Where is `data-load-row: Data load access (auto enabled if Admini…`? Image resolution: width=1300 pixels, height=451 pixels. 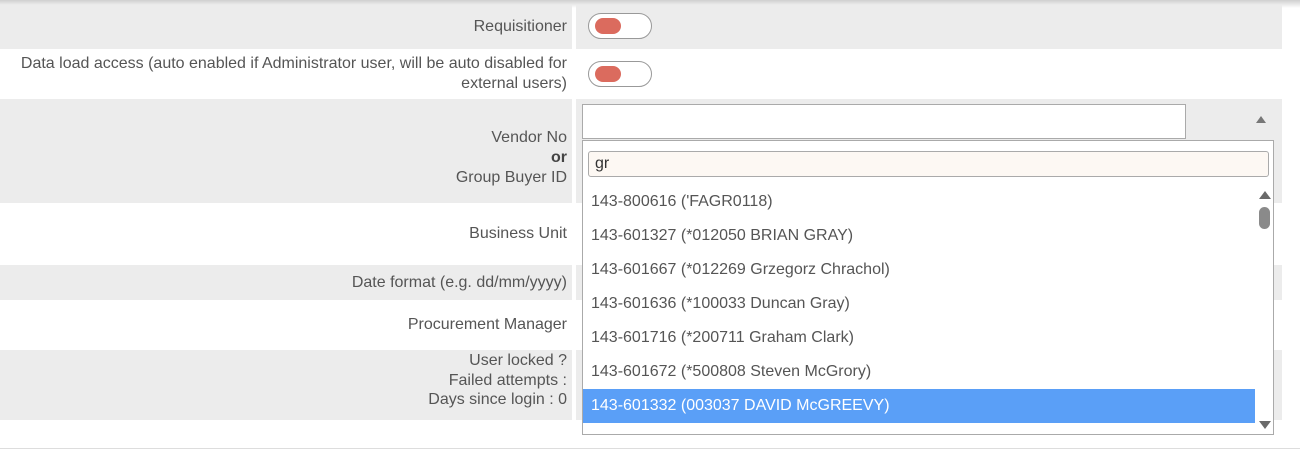 data-load-row: Data load access (auto enabled if Admini… is located at coordinates (641, 74).